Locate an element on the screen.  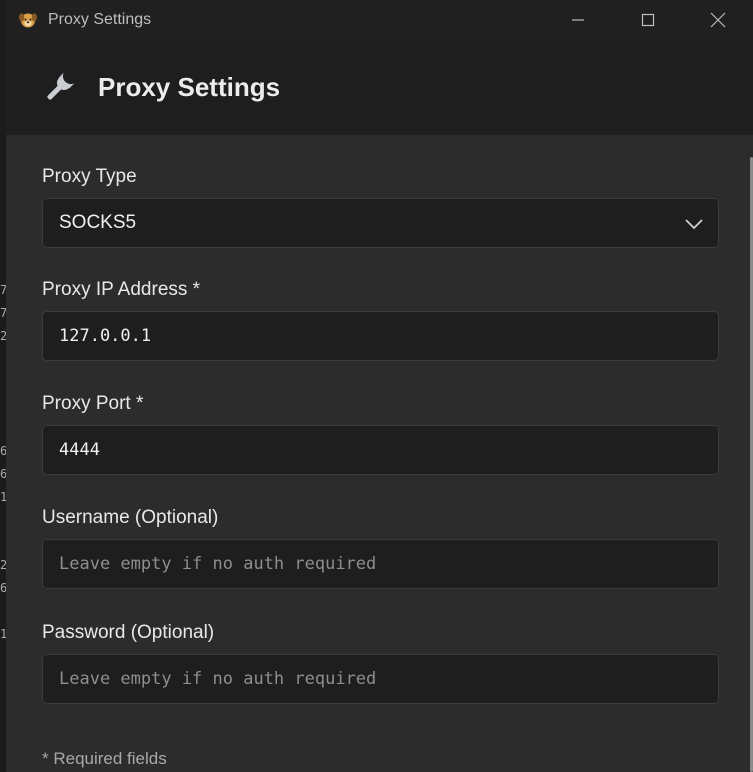
title-bar: Proxy Settings is located at coordinates (379, 20).